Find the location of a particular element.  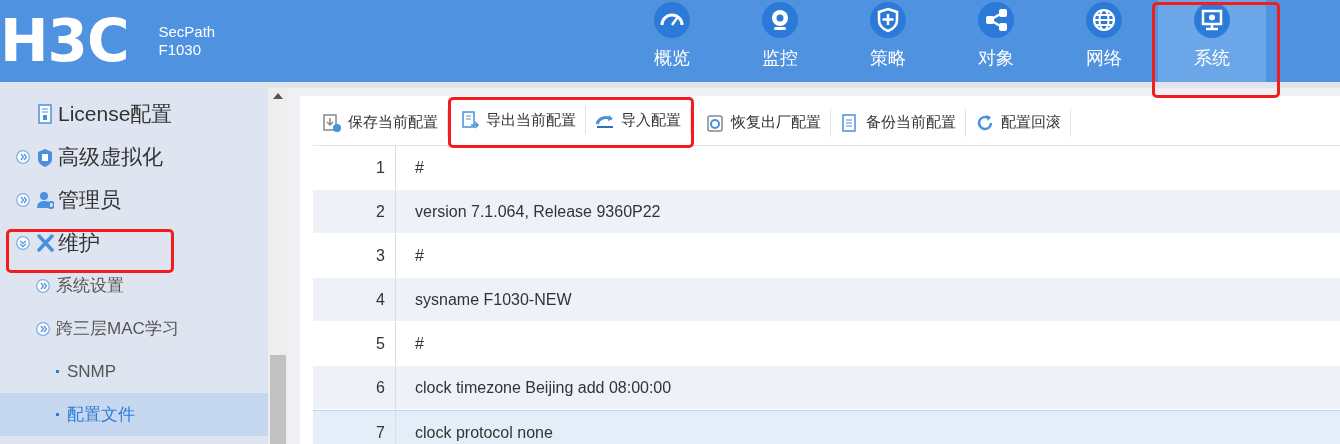

refresh-icon is located at coordinates (985, 122).